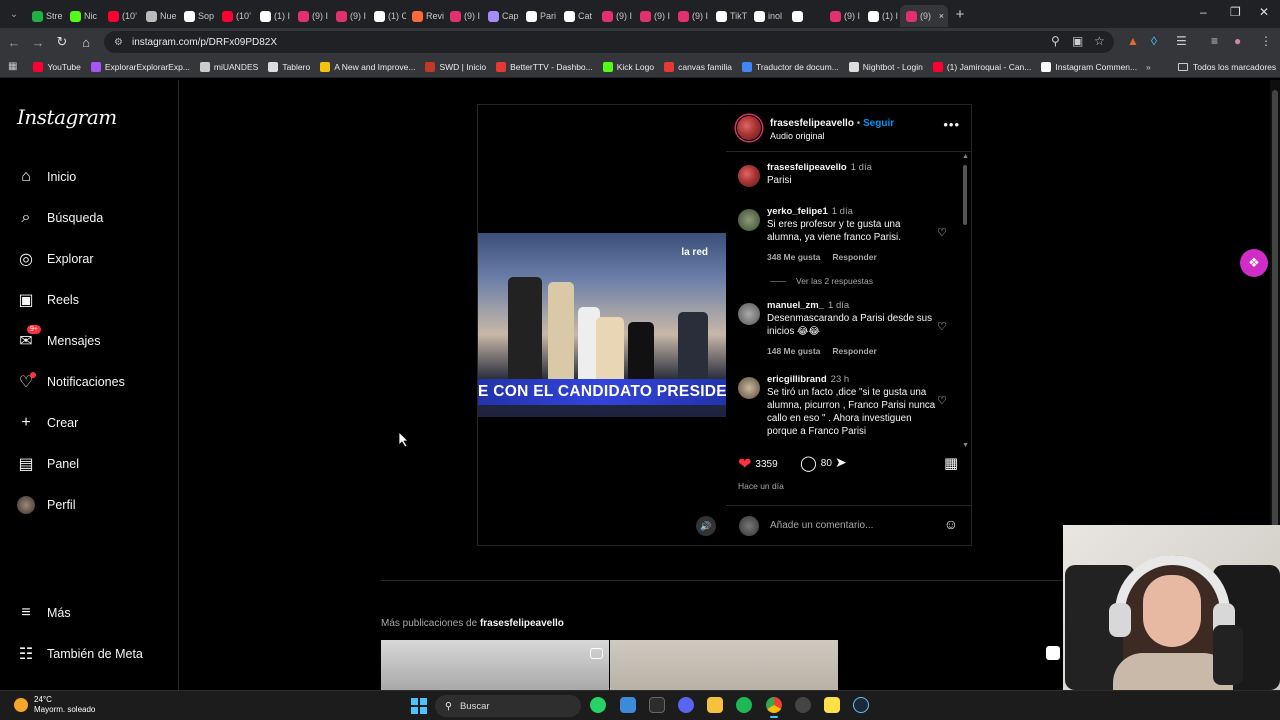 The image size is (1280, 720). Describe the element at coordinates (724, 665) in the screenshot. I see `post-thumbnail` at that location.